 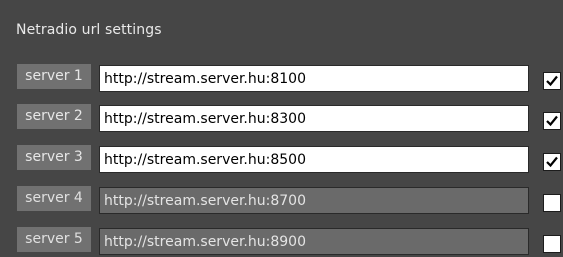 I want to click on server-label-5: server 5, so click(x=54, y=239).